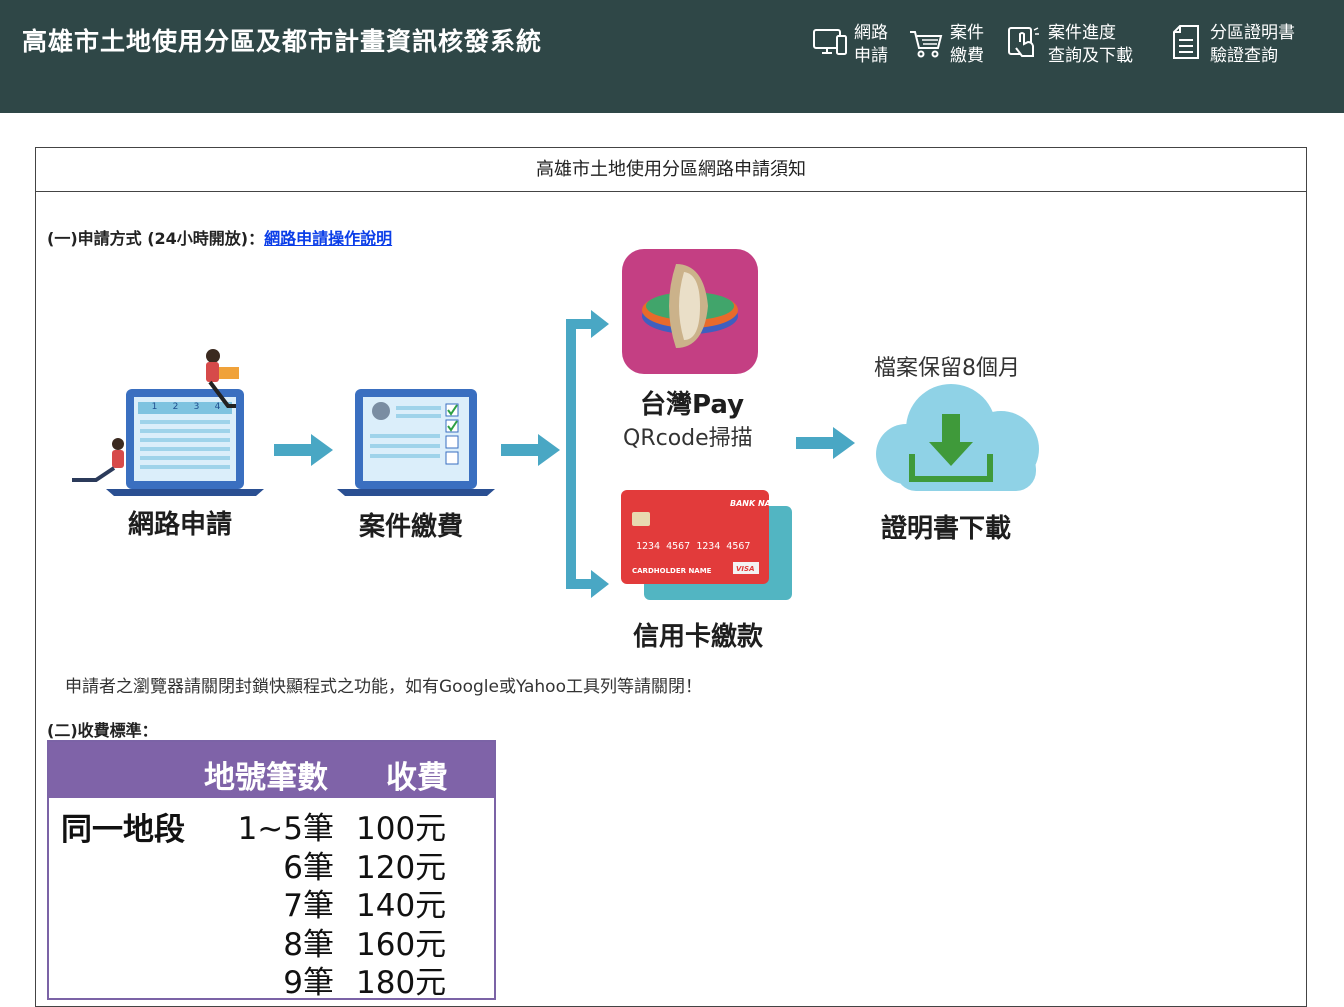  What do you see at coordinates (186, 408) in the screenshot?
I see `progress-steps: 1 2 3 4` at bounding box center [186, 408].